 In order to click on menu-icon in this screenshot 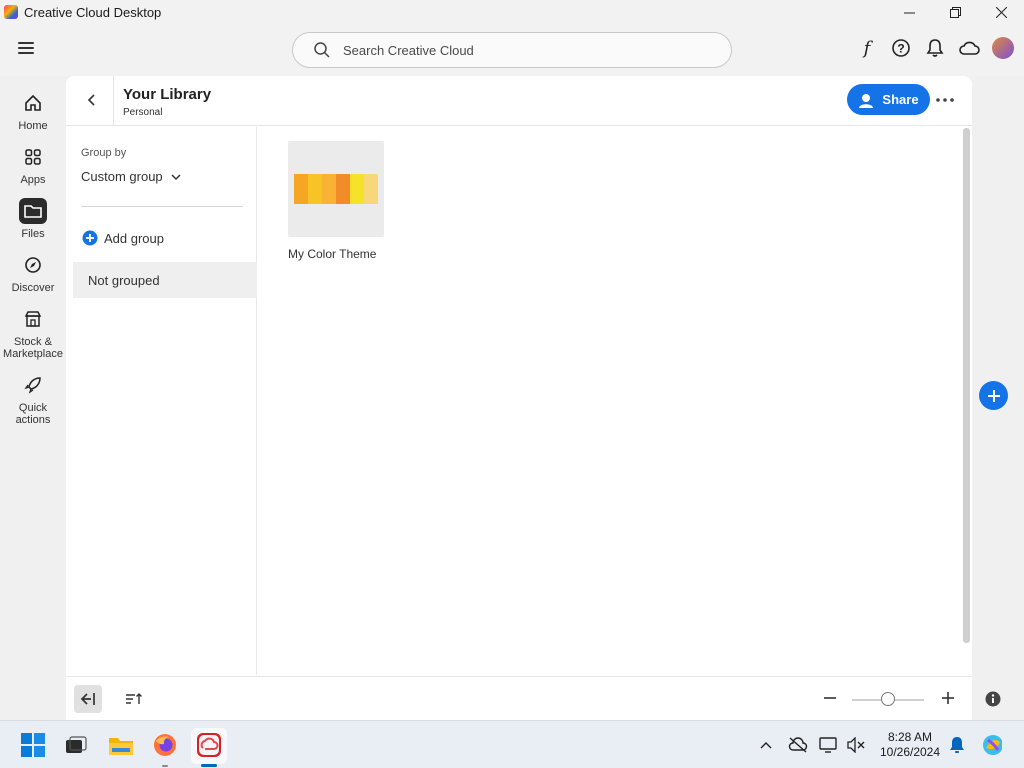, I will do `click(26, 49)`.